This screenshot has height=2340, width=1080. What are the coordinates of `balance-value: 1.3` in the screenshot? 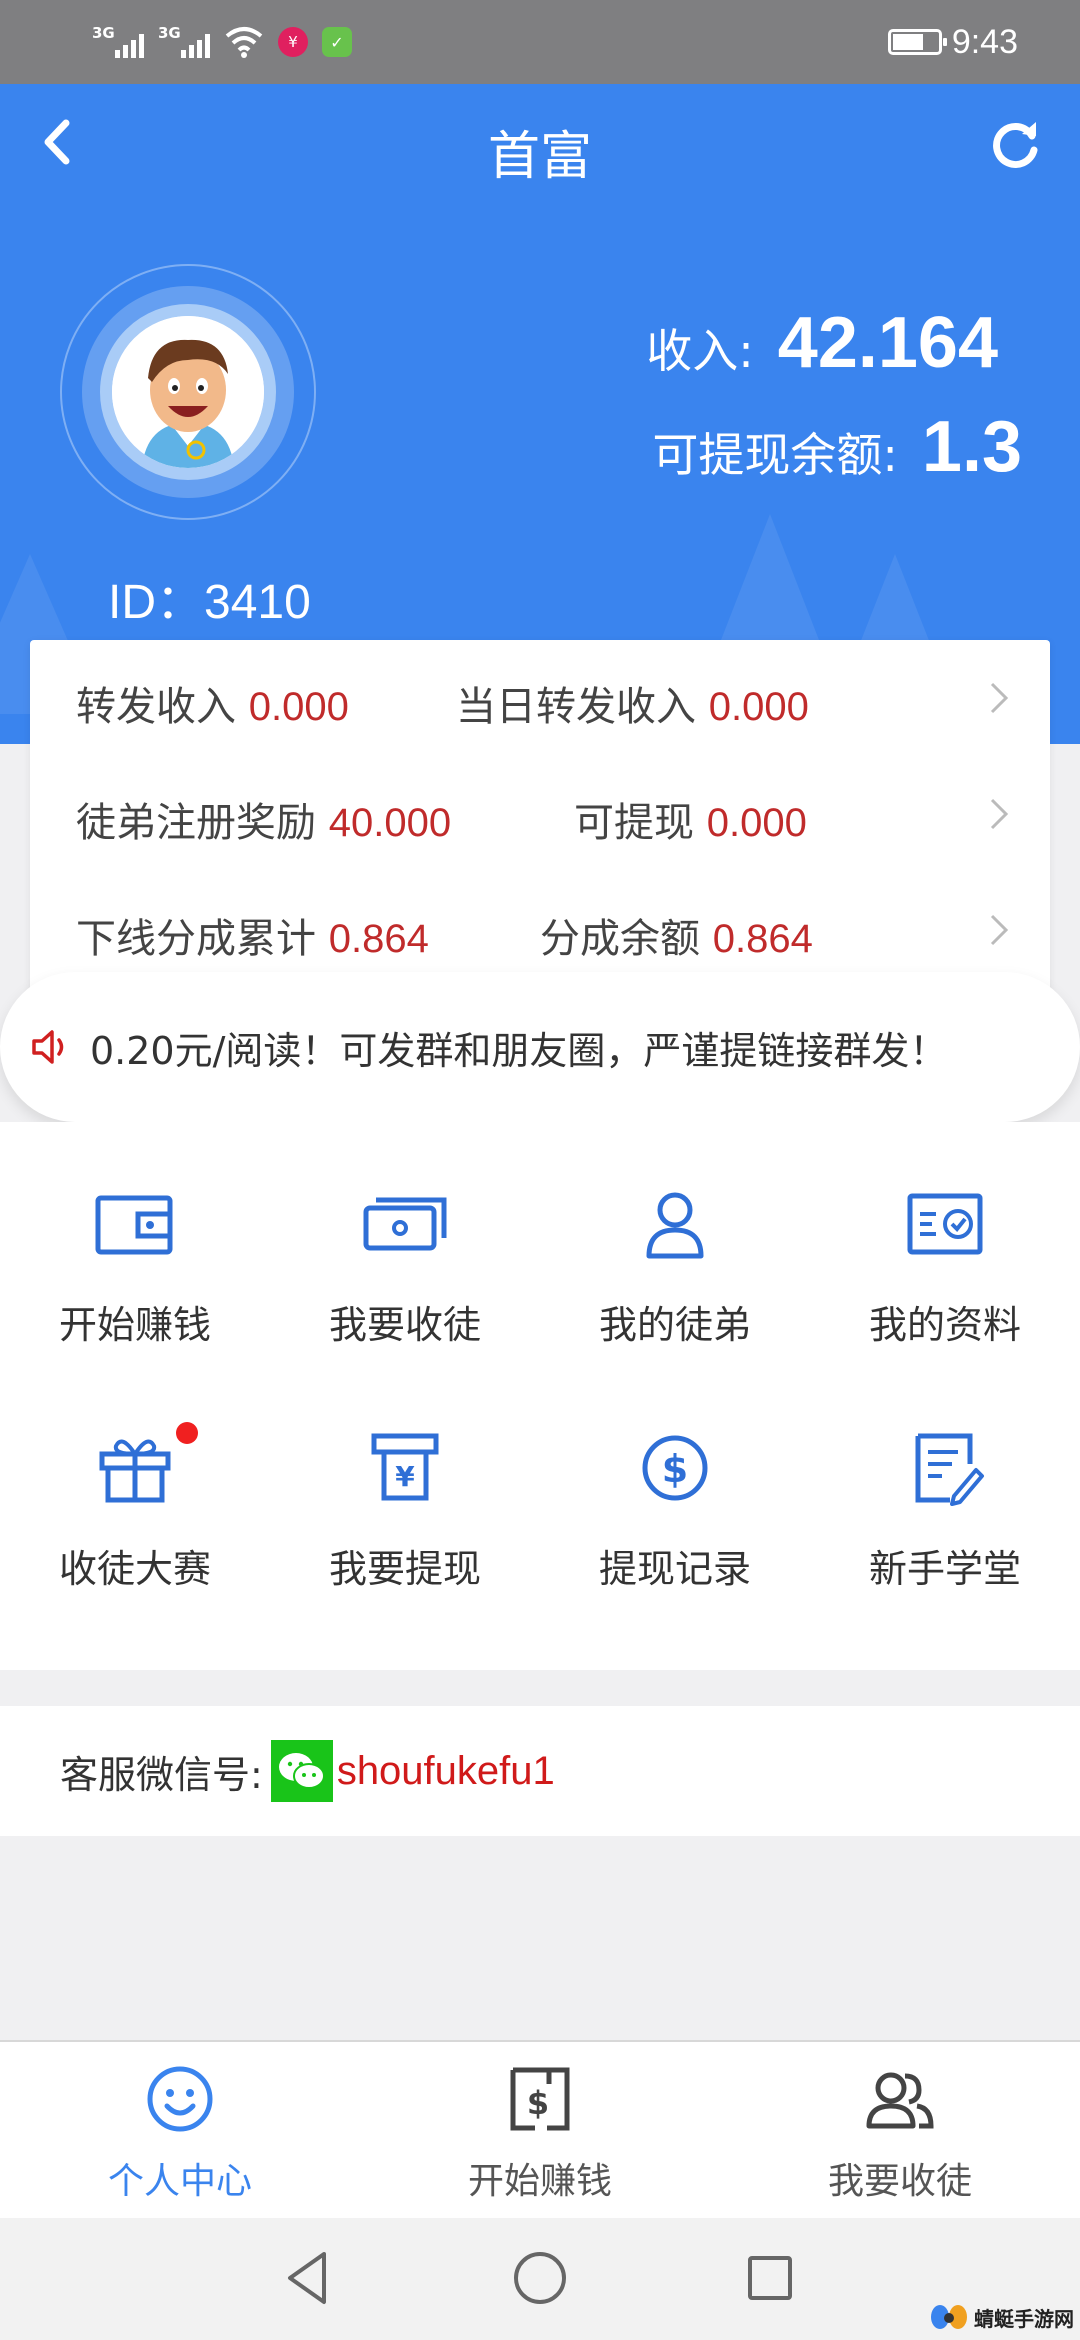 It's located at (971, 447).